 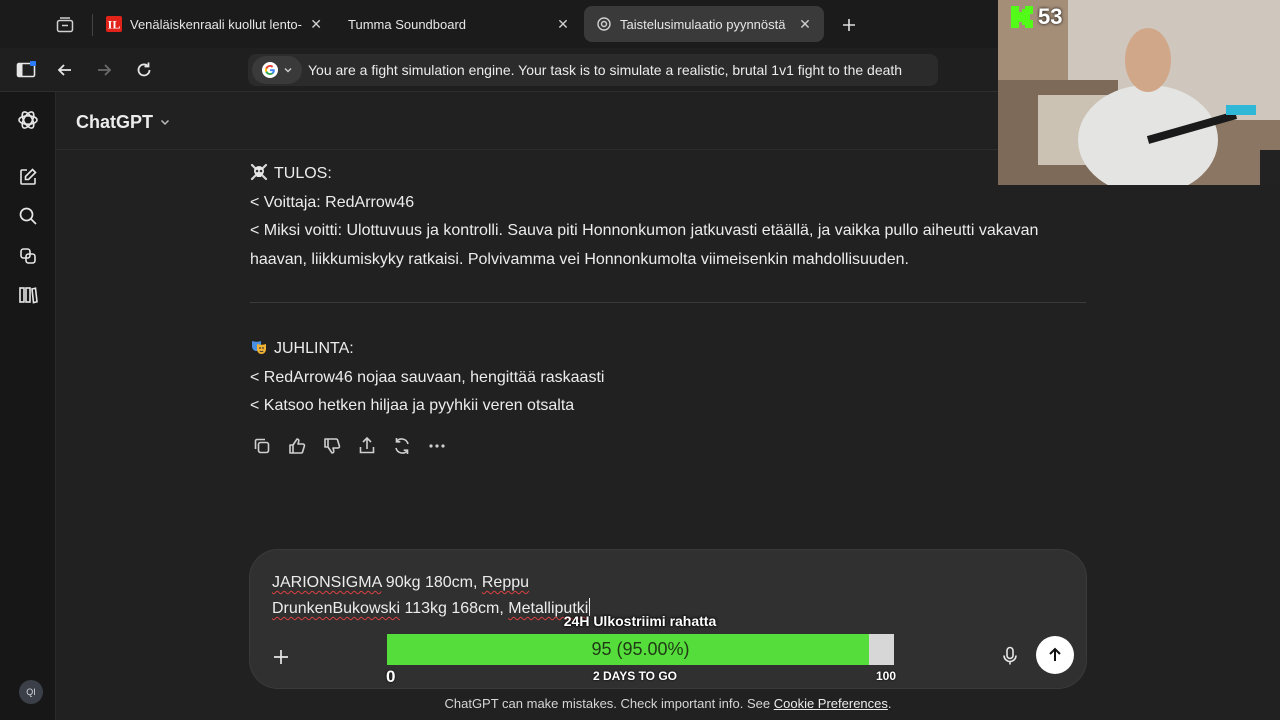 I want to click on edit-icon, so click(x=28, y=176).